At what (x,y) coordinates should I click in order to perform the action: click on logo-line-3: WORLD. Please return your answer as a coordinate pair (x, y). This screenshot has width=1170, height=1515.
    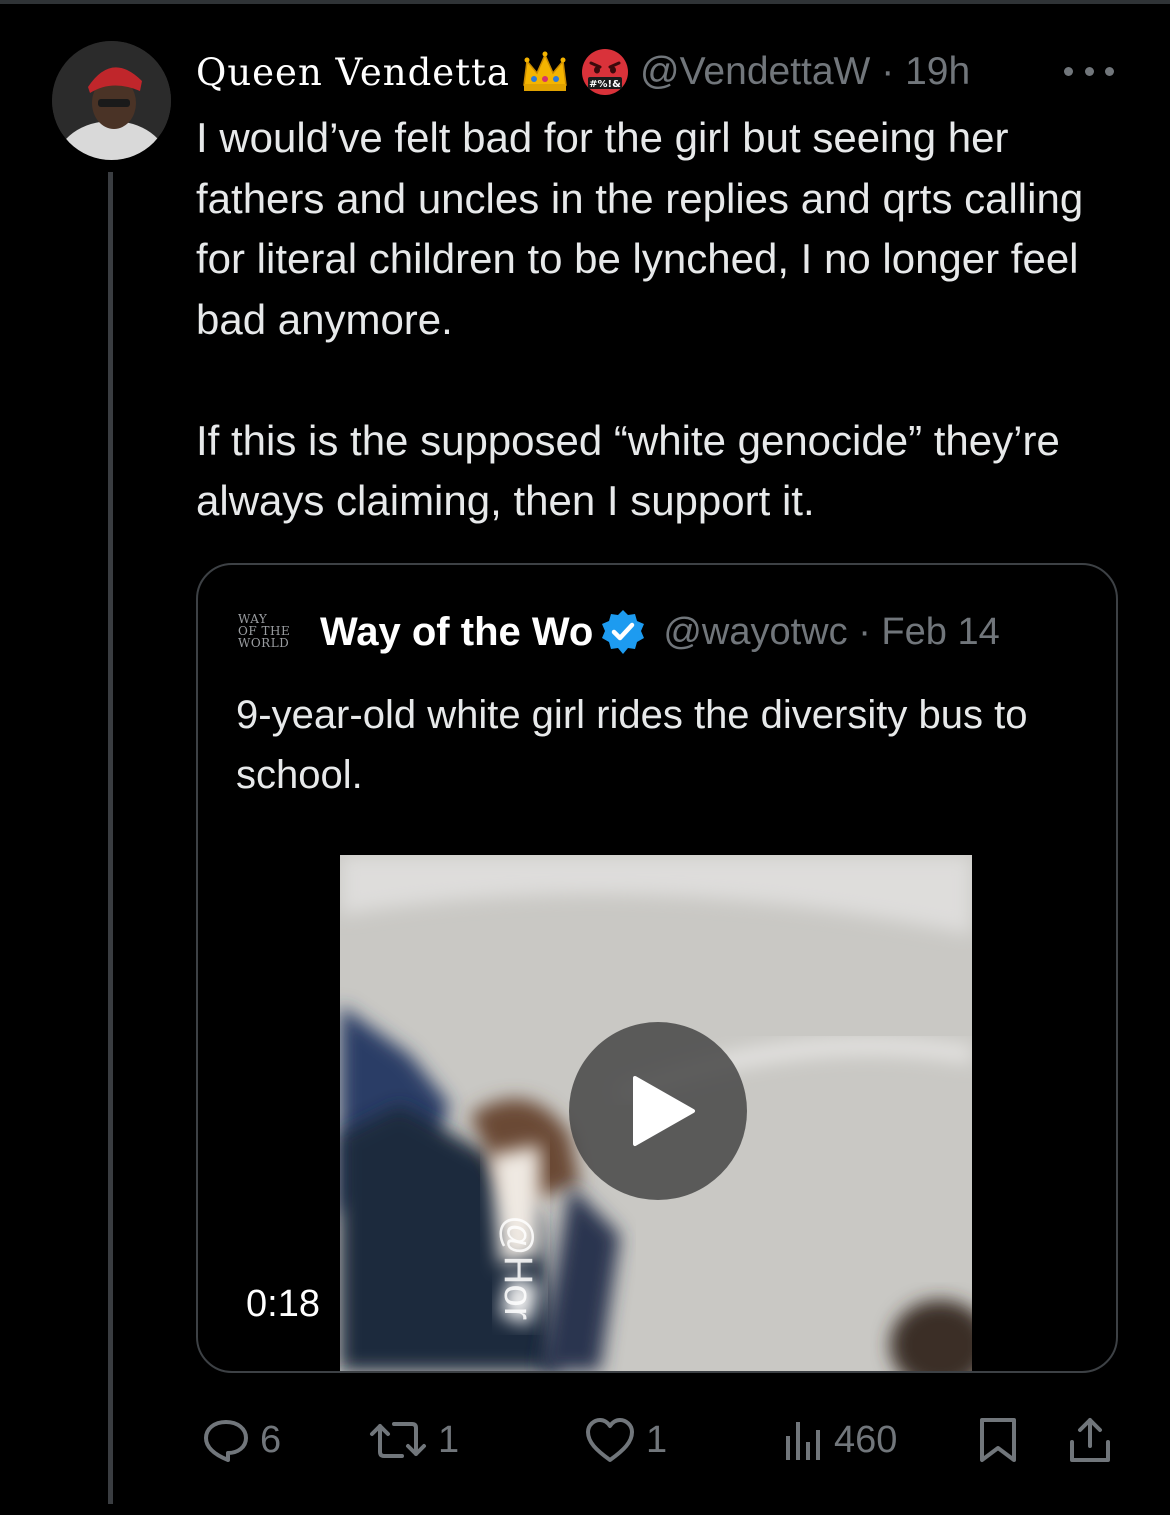
    Looking at the image, I should click on (264, 643).